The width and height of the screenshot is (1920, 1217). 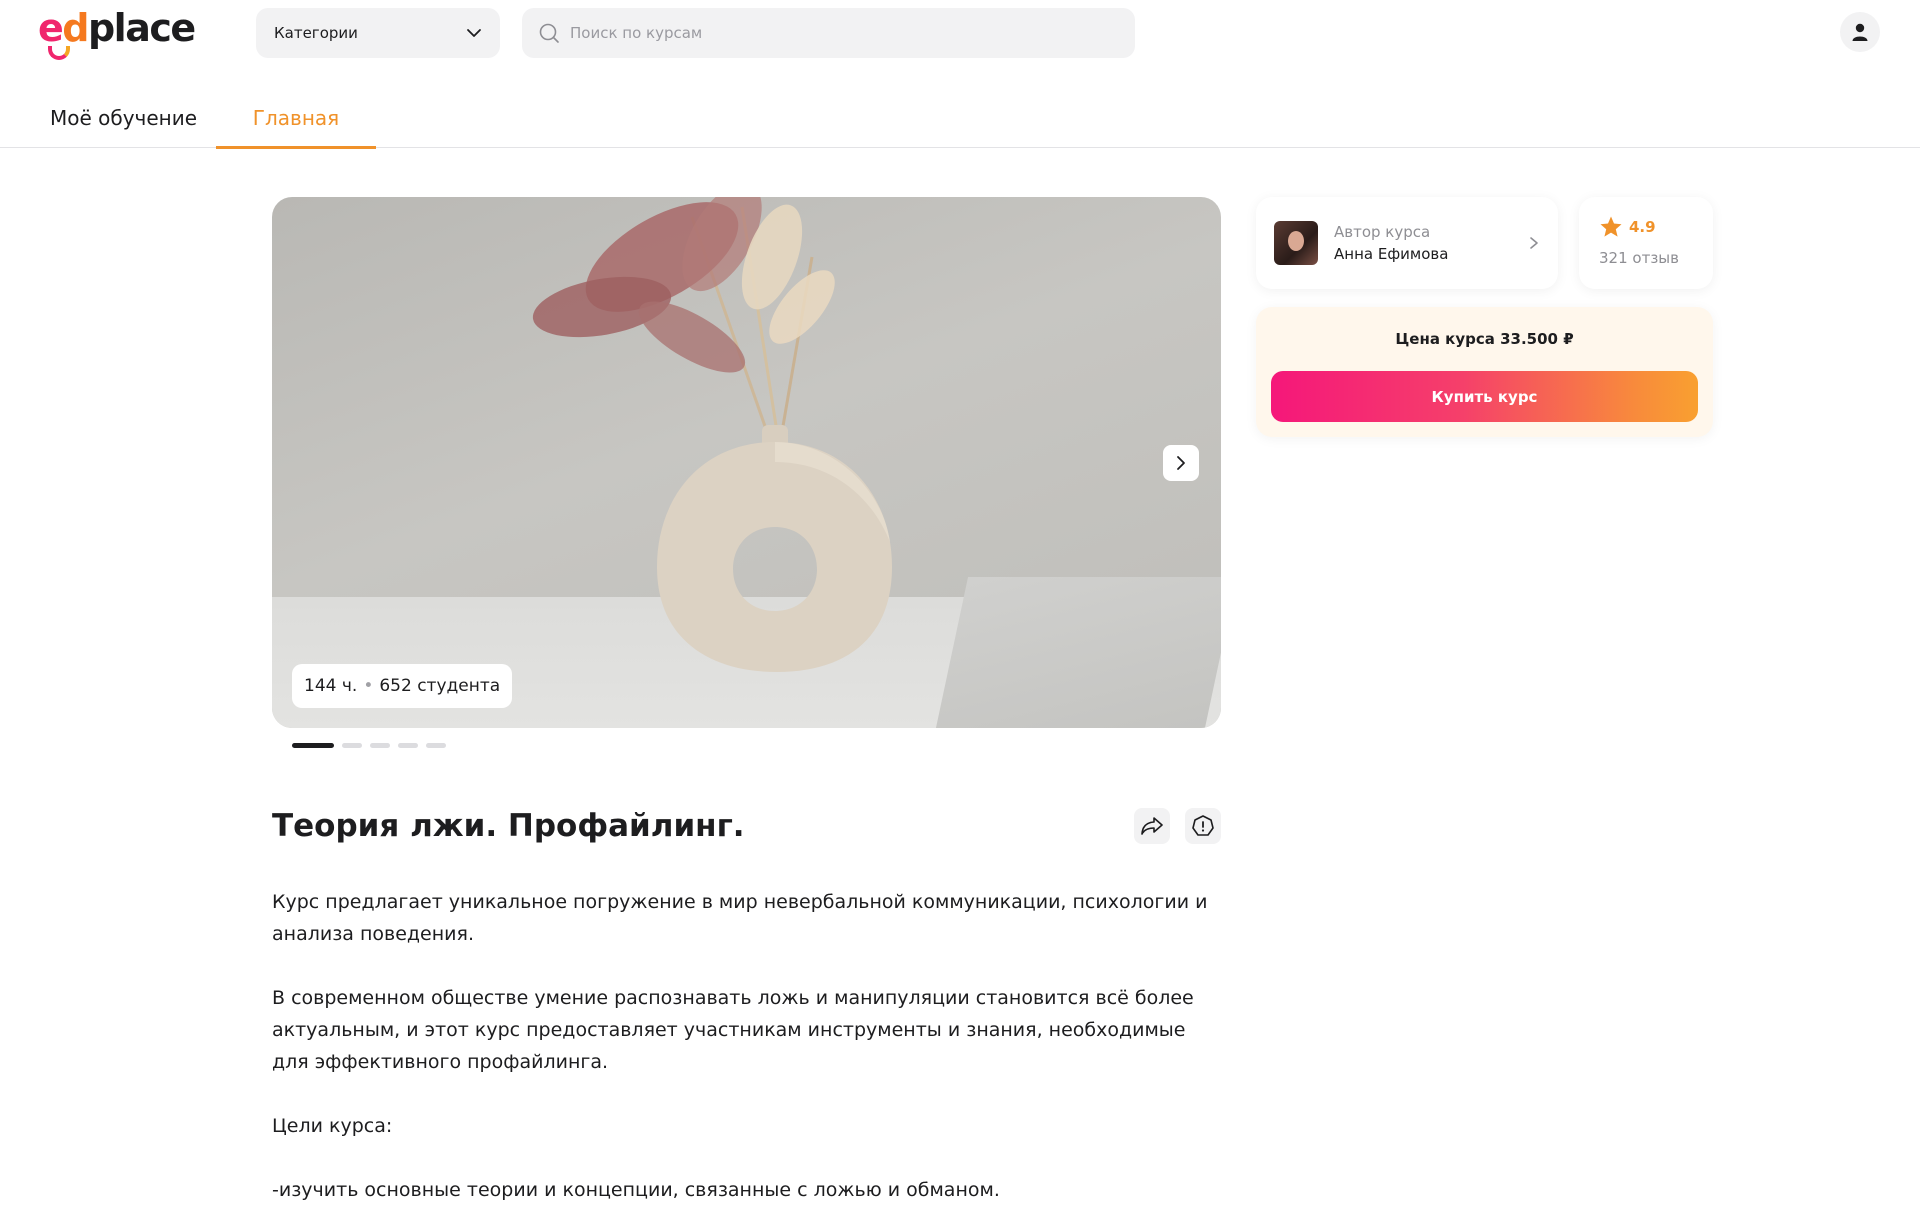 I want to click on search-input, so click(x=844, y=33).